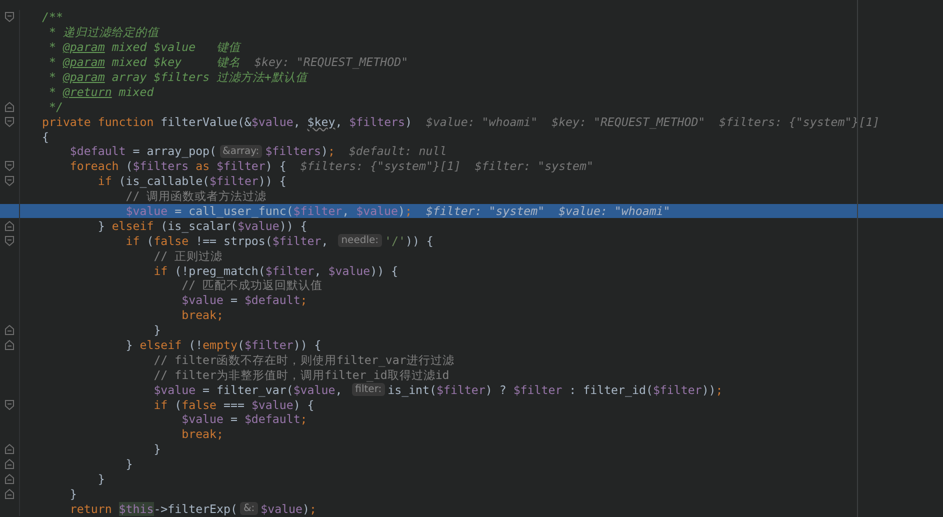 The height and width of the screenshot is (517, 943). What do you see at coordinates (302, 375) in the screenshot?
I see `code-text: // filter为非整形值时，调用filter_id取得过滤id` at bounding box center [302, 375].